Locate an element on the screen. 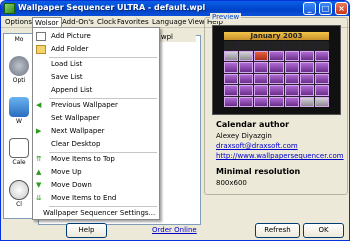 This screenshot has width=350, height=241. menu-add-picture: Add Picture is located at coordinates (96, 36).